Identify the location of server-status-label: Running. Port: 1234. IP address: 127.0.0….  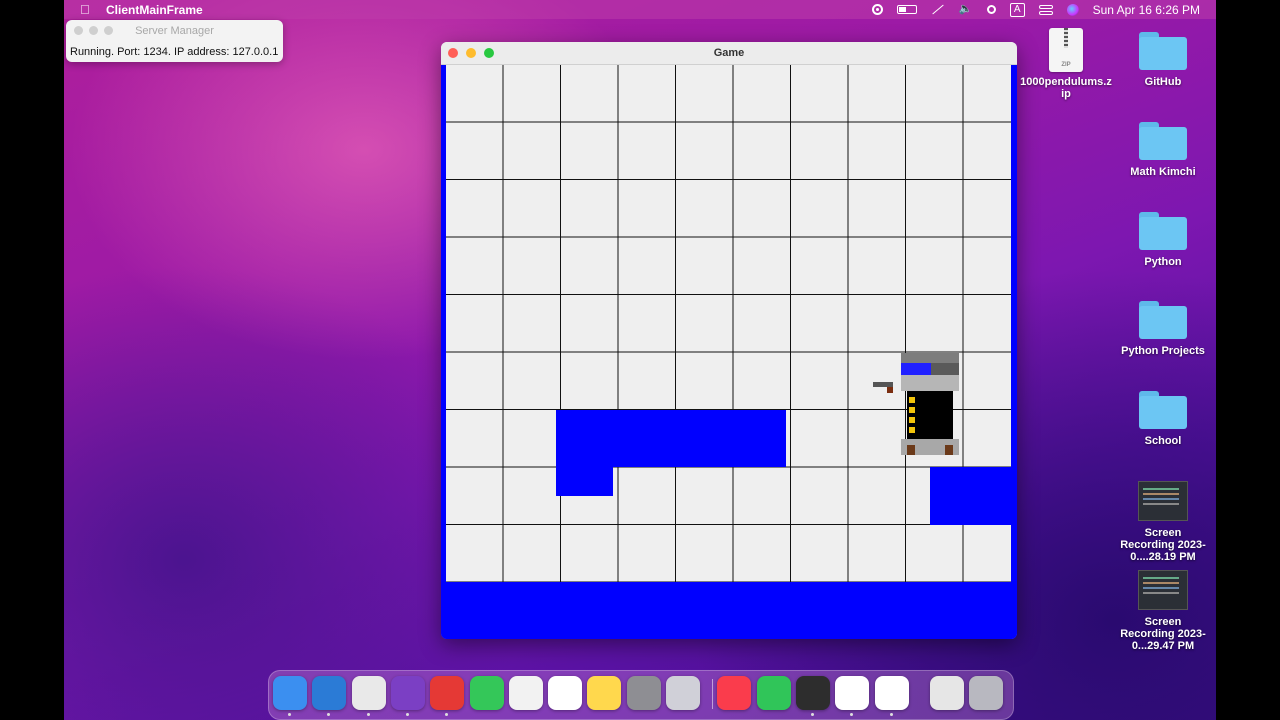
(174, 52).